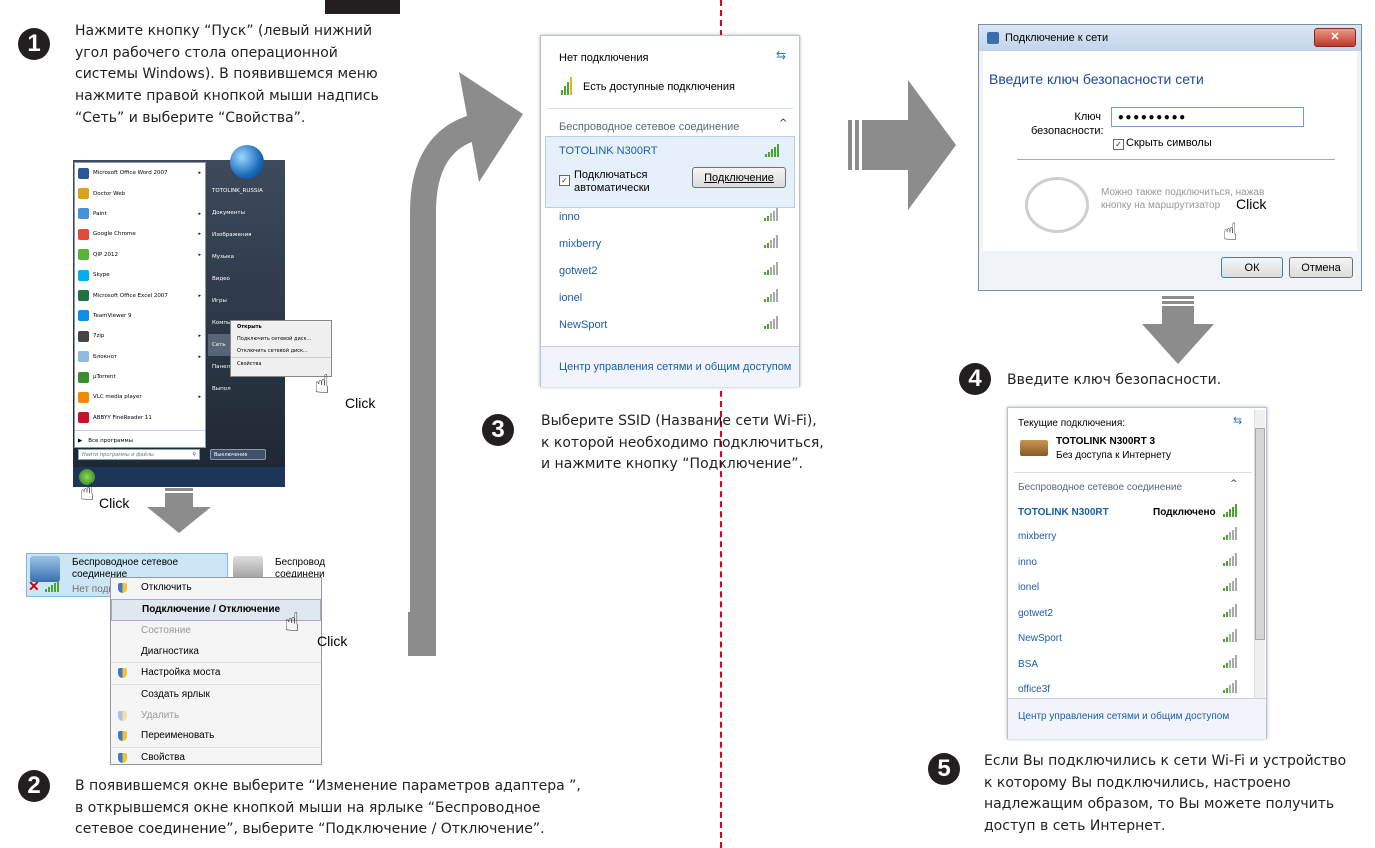  Describe the element at coordinates (238, 454) in the screenshot. I see `shutdown-button: Выключение` at that location.